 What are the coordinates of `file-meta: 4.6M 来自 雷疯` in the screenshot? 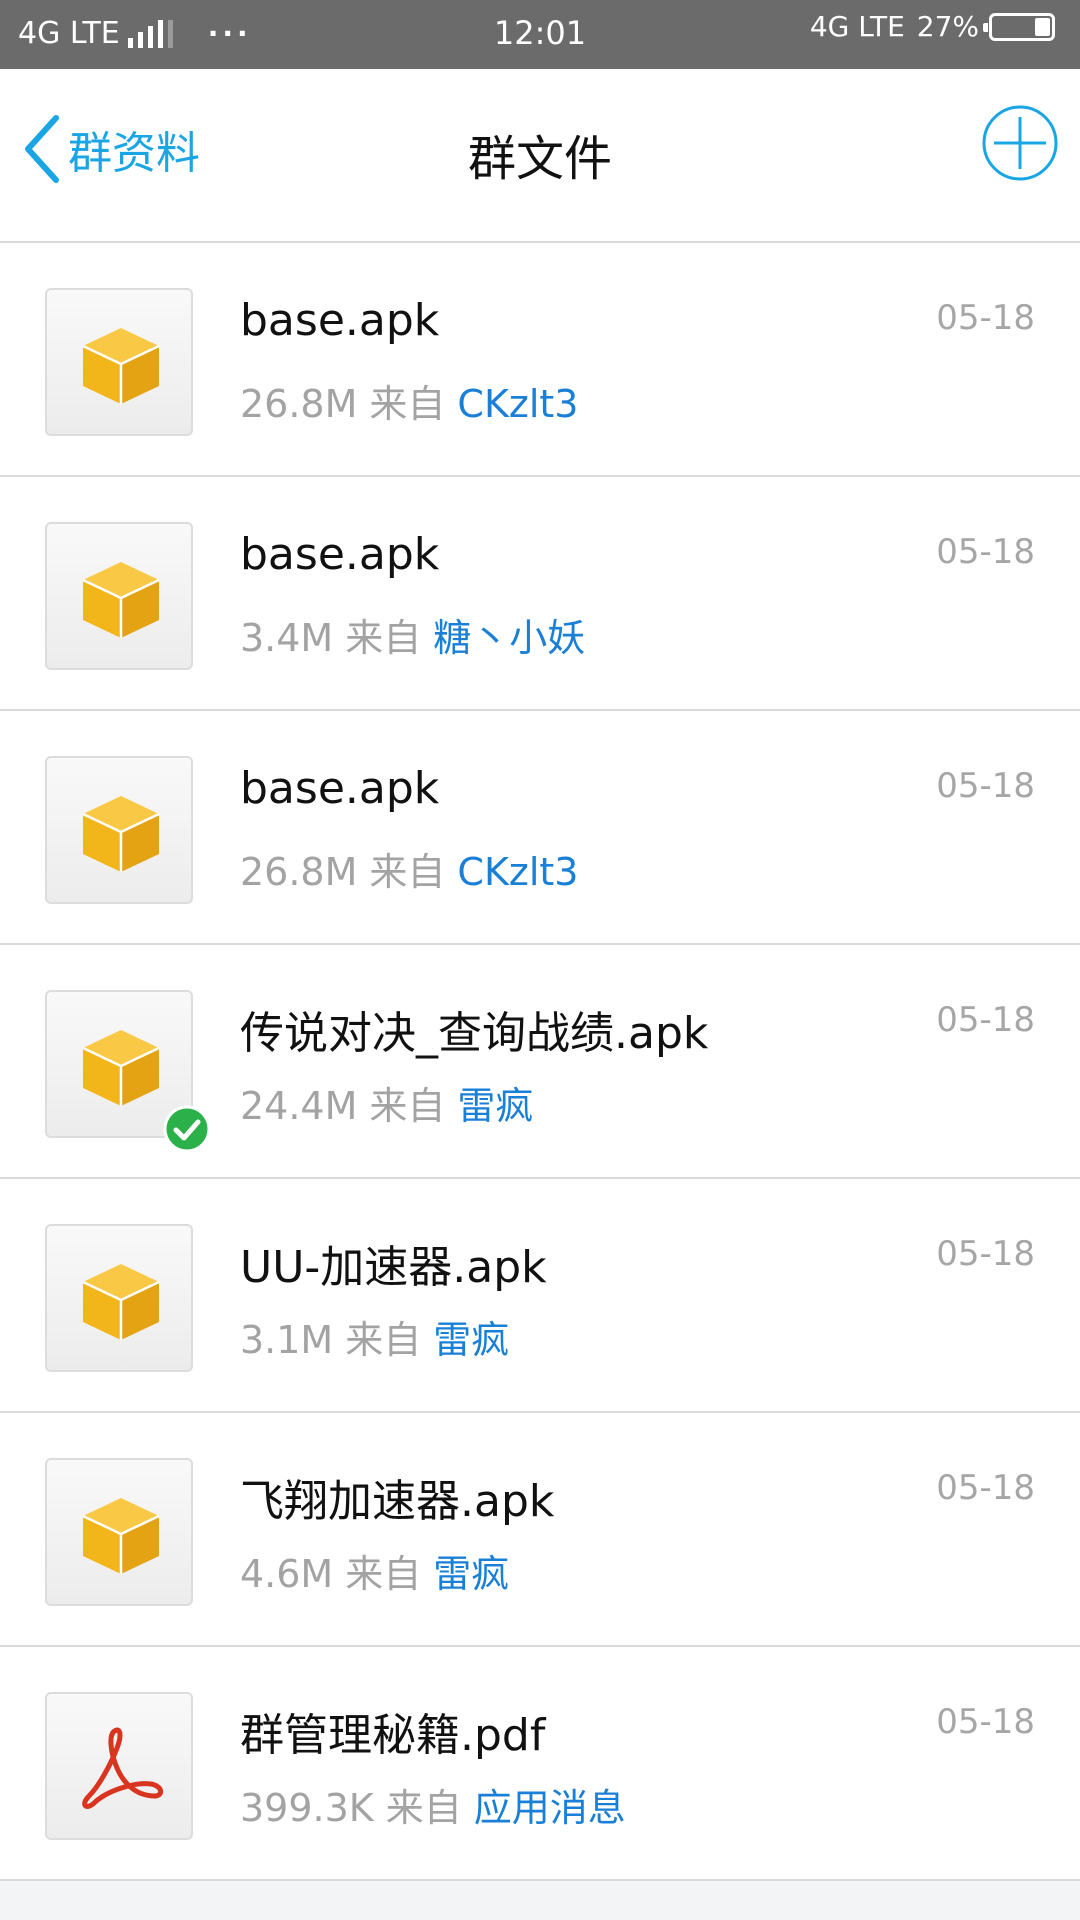 It's located at (374, 1570).